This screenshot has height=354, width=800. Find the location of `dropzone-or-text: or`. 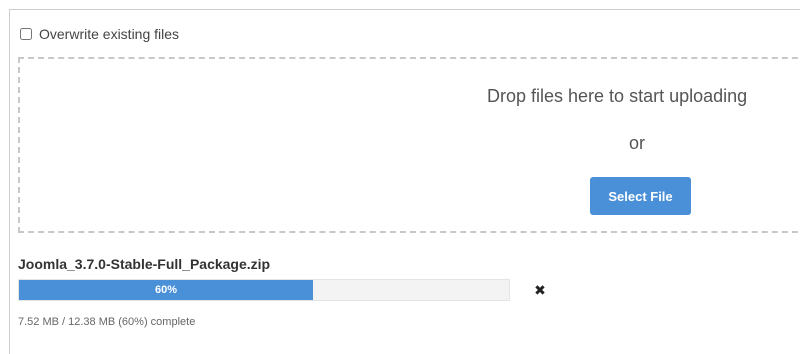

dropzone-or-text: or is located at coordinates (637, 143).